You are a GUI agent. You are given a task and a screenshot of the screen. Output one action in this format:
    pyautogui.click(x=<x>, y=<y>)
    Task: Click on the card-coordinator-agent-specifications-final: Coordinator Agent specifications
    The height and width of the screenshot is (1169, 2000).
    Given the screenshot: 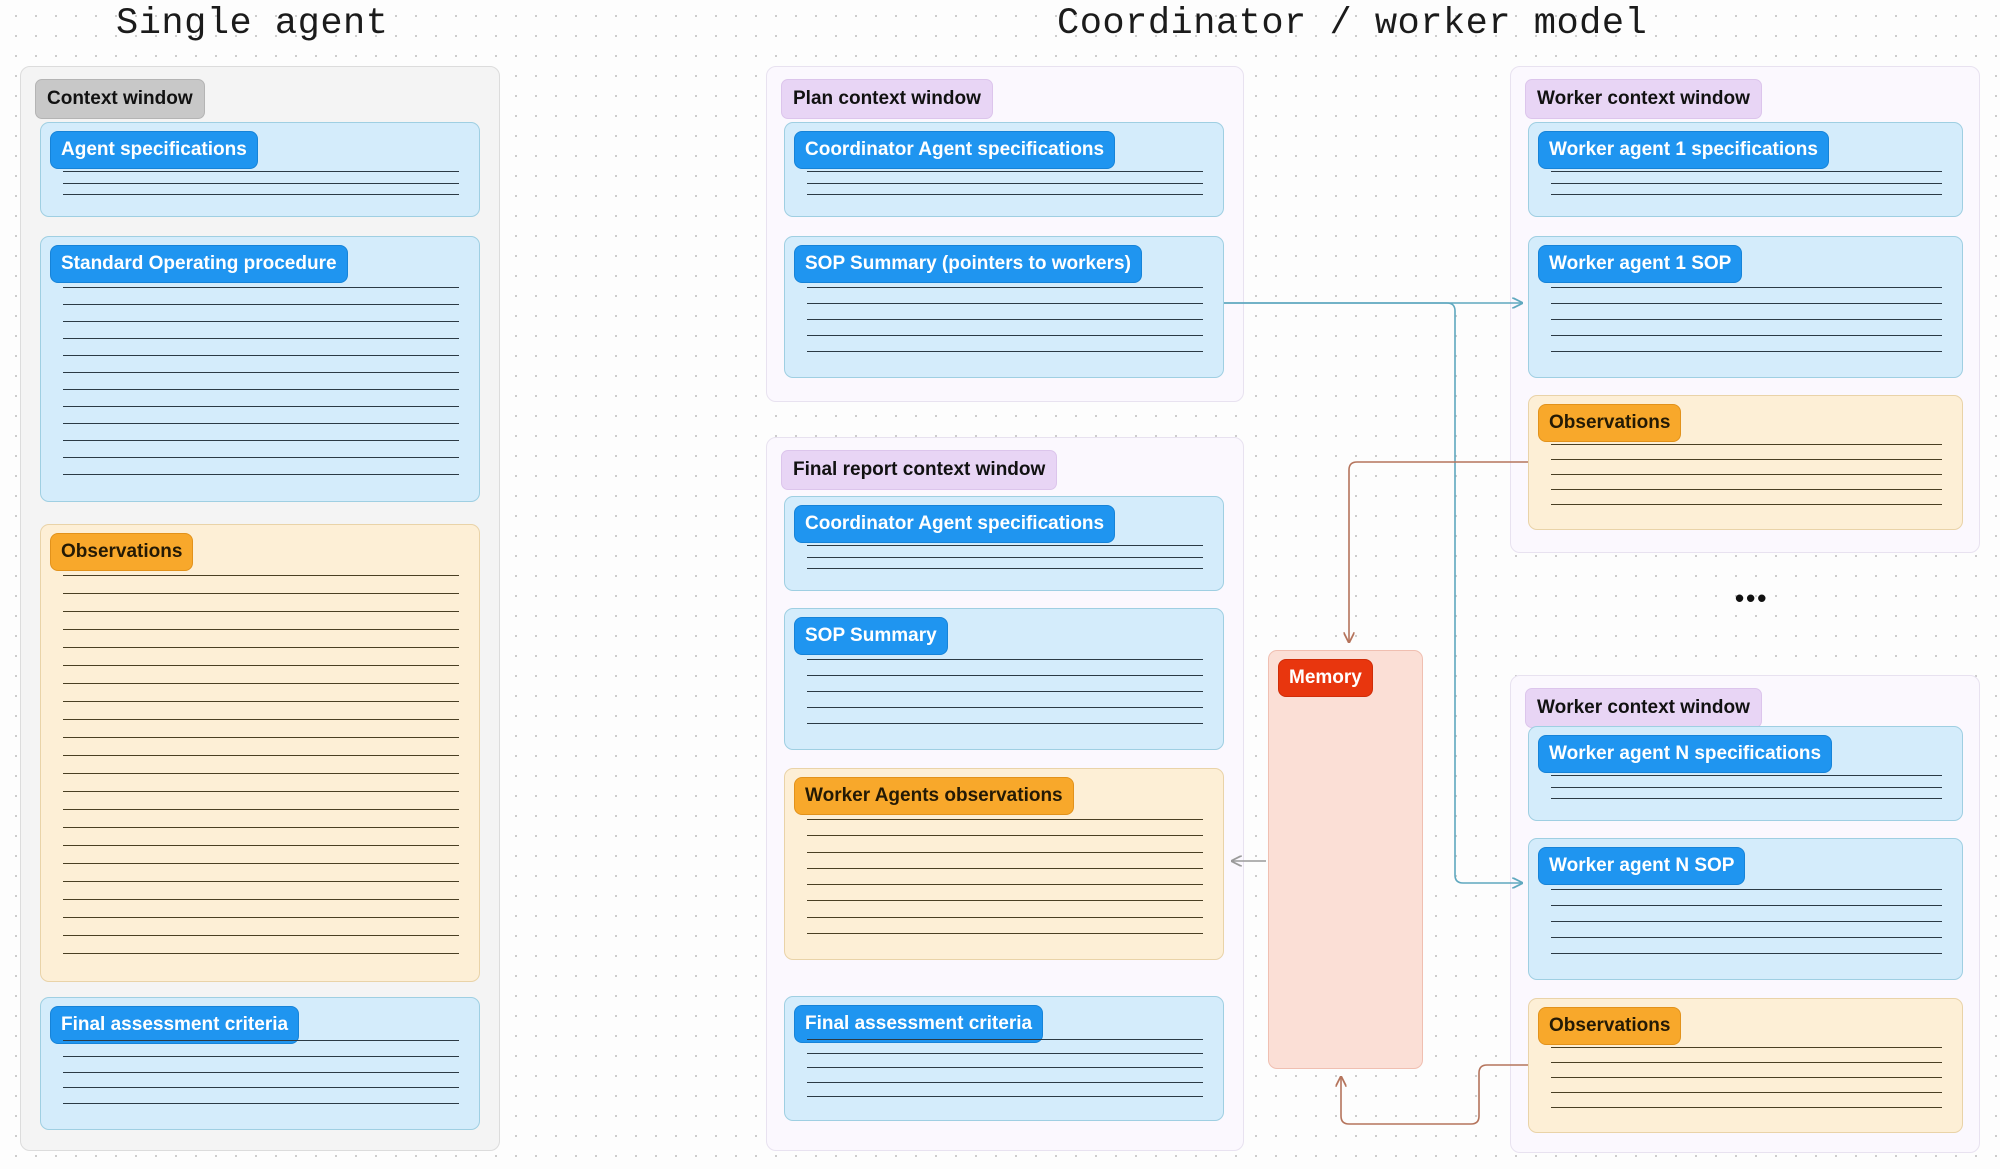 What is the action you would take?
    pyautogui.click(x=1004, y=543)
    